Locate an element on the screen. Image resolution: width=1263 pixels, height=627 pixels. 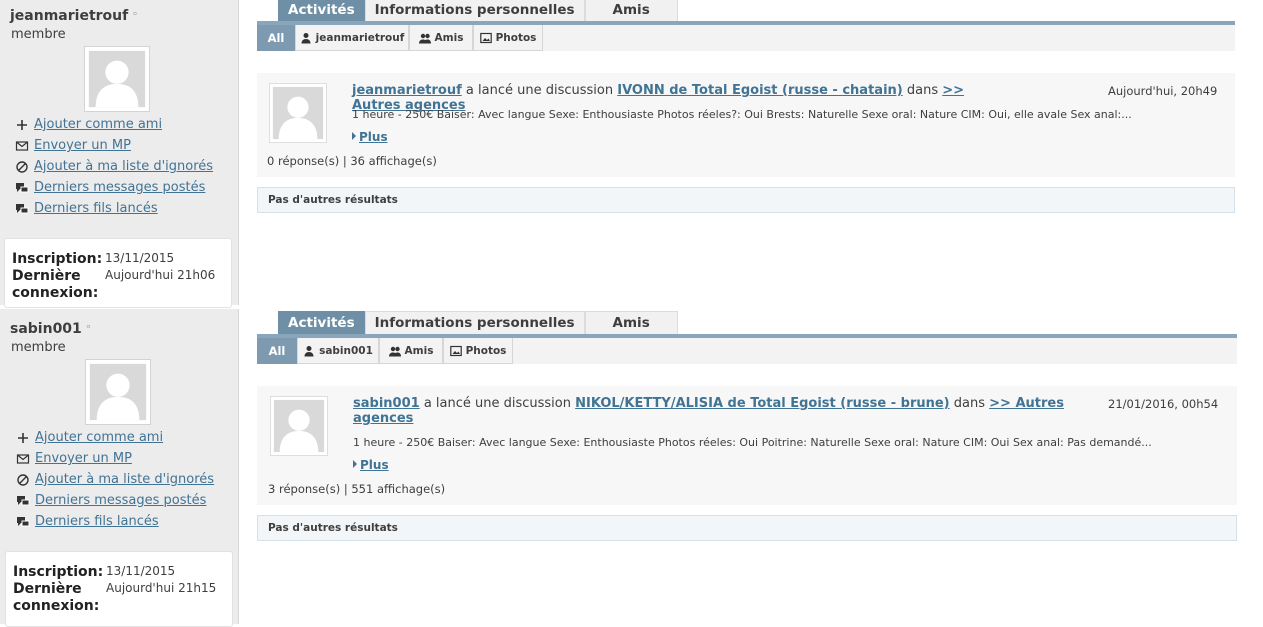
username: sabin001 ° is located at coordinates (50, 329).